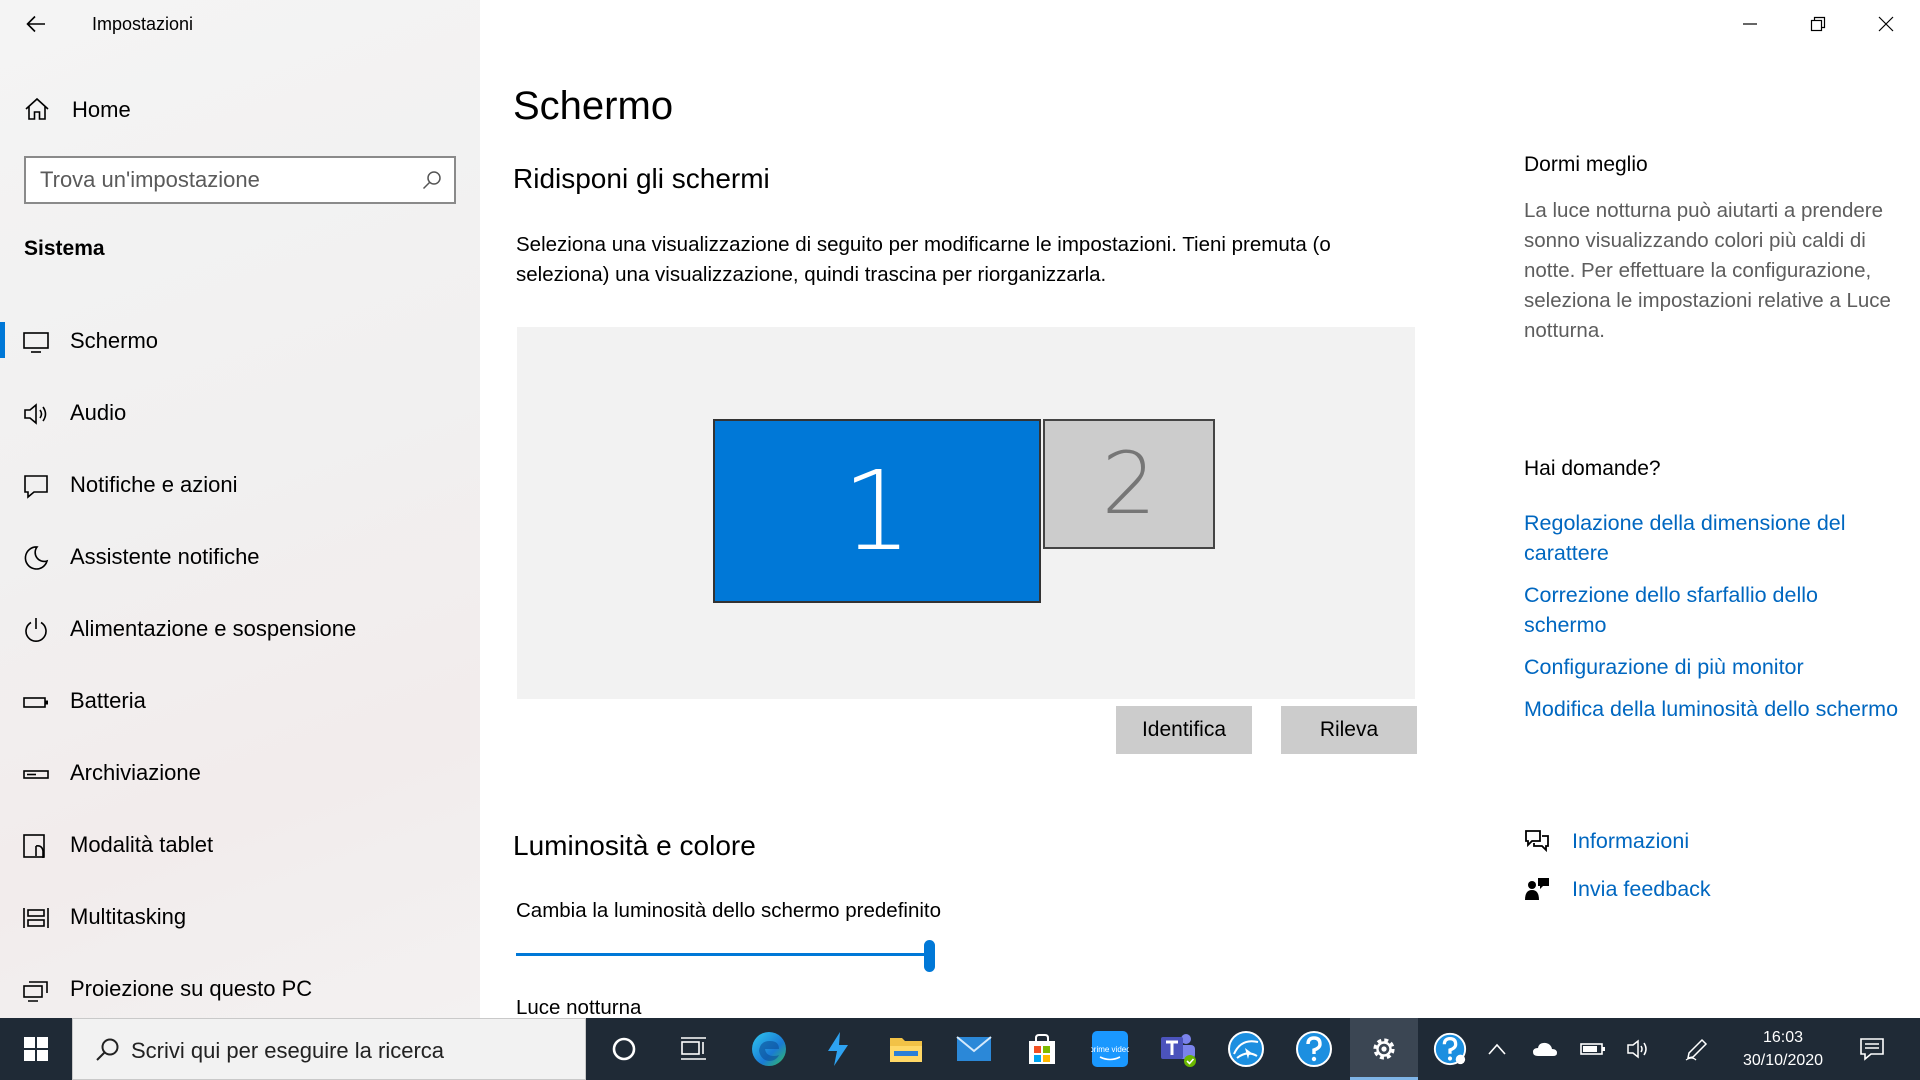  What do you see at coordinates (1129, 484) in the screenshot?
I see `display-2-tile: 2` at bounding box center [1129, 484].